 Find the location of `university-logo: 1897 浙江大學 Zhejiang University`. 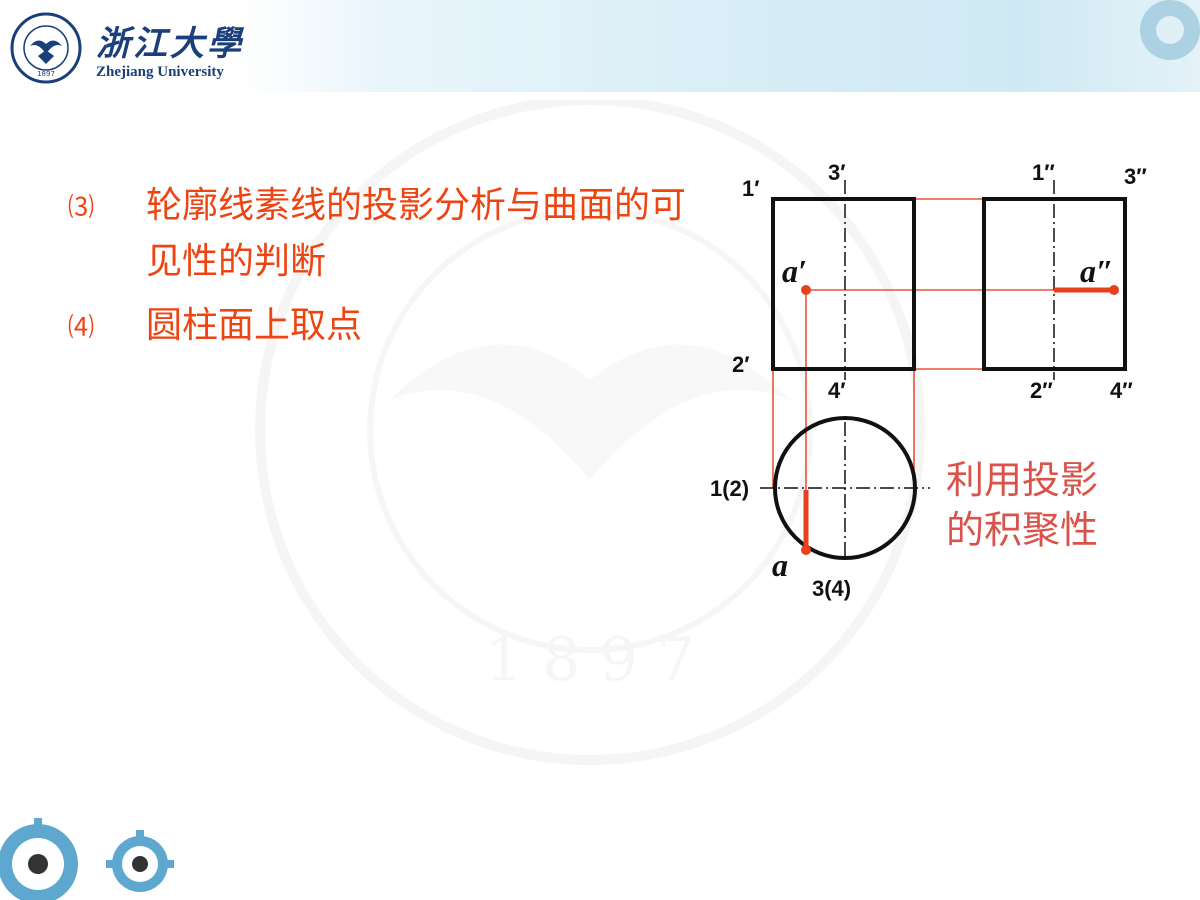

university-logo: 1897 浙江大學 Zhejiang University is located at coordinates (138, 48).